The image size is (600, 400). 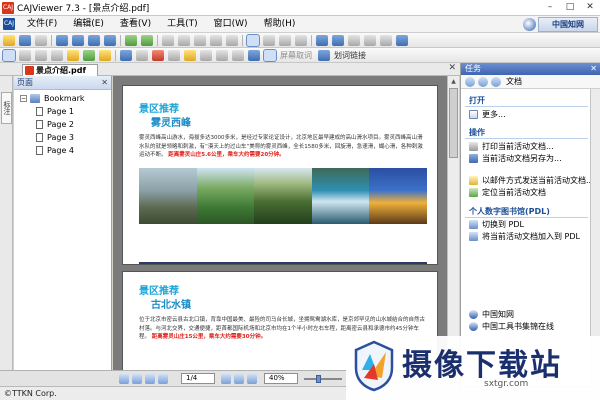 What do you see at coordinates (60, 70) in the screenshot?
I see `document-tab: 景点介绍.pdf` at bounding box center [60, 70].